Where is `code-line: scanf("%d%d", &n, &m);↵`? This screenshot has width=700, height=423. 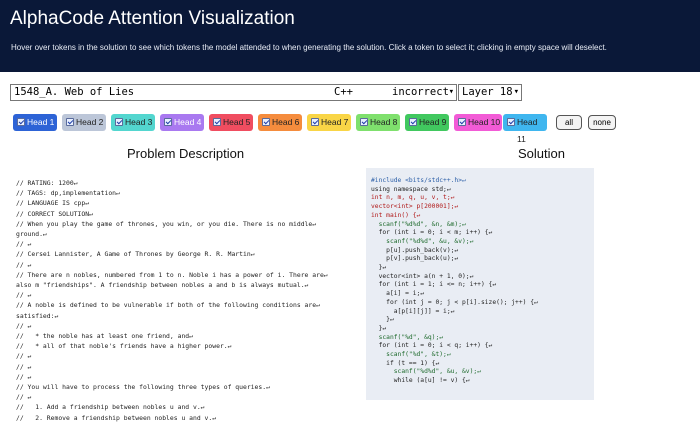
code-line: scanf("%d%d", &n, &m);↵ is located at coordinates (454, 225).